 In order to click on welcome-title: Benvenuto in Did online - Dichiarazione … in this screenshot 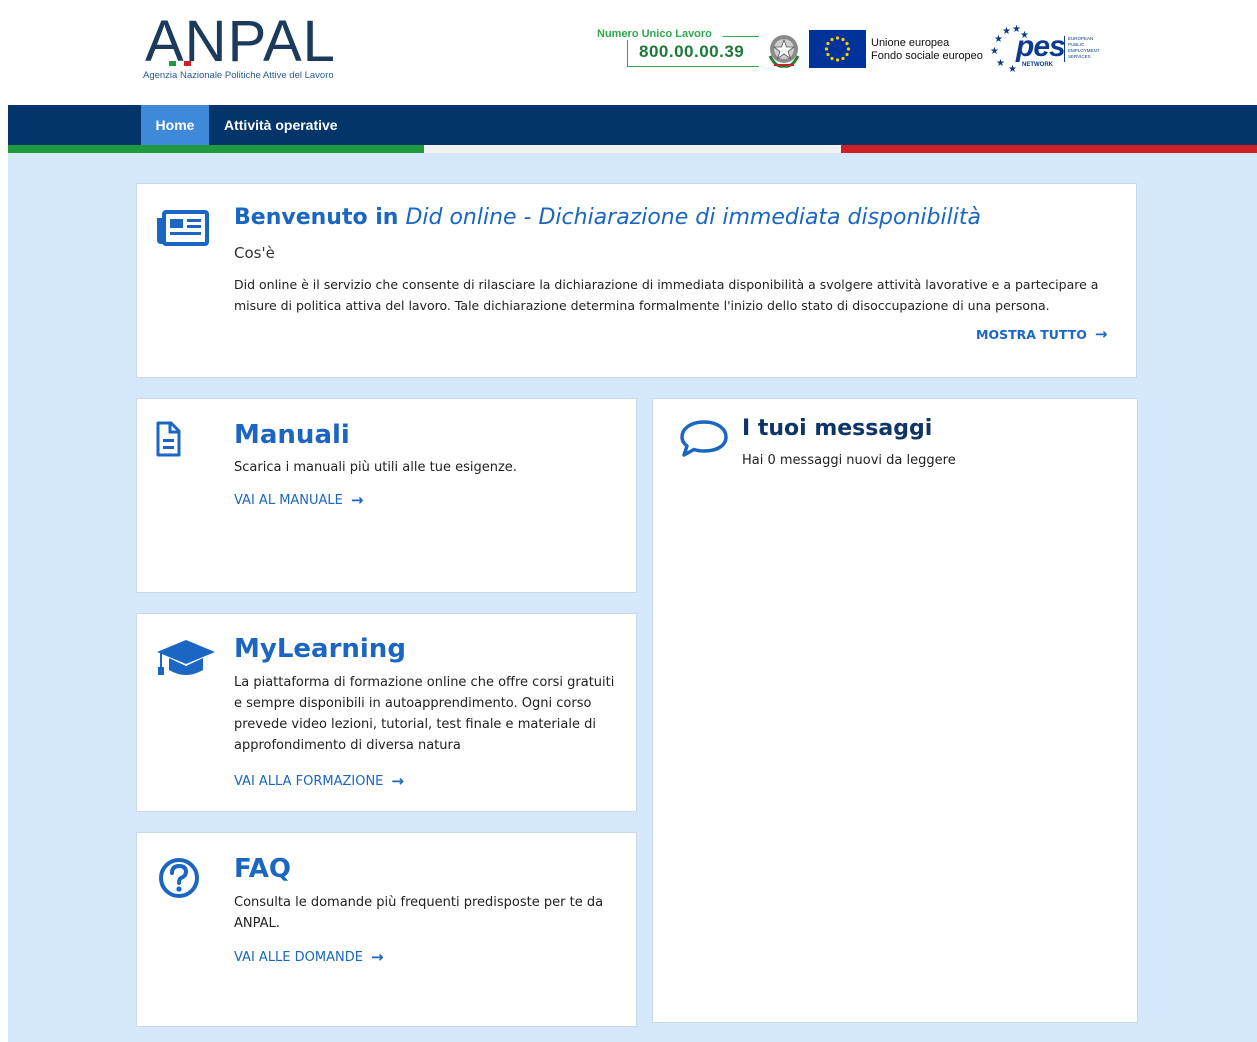, I will do `click(607, 217)`.